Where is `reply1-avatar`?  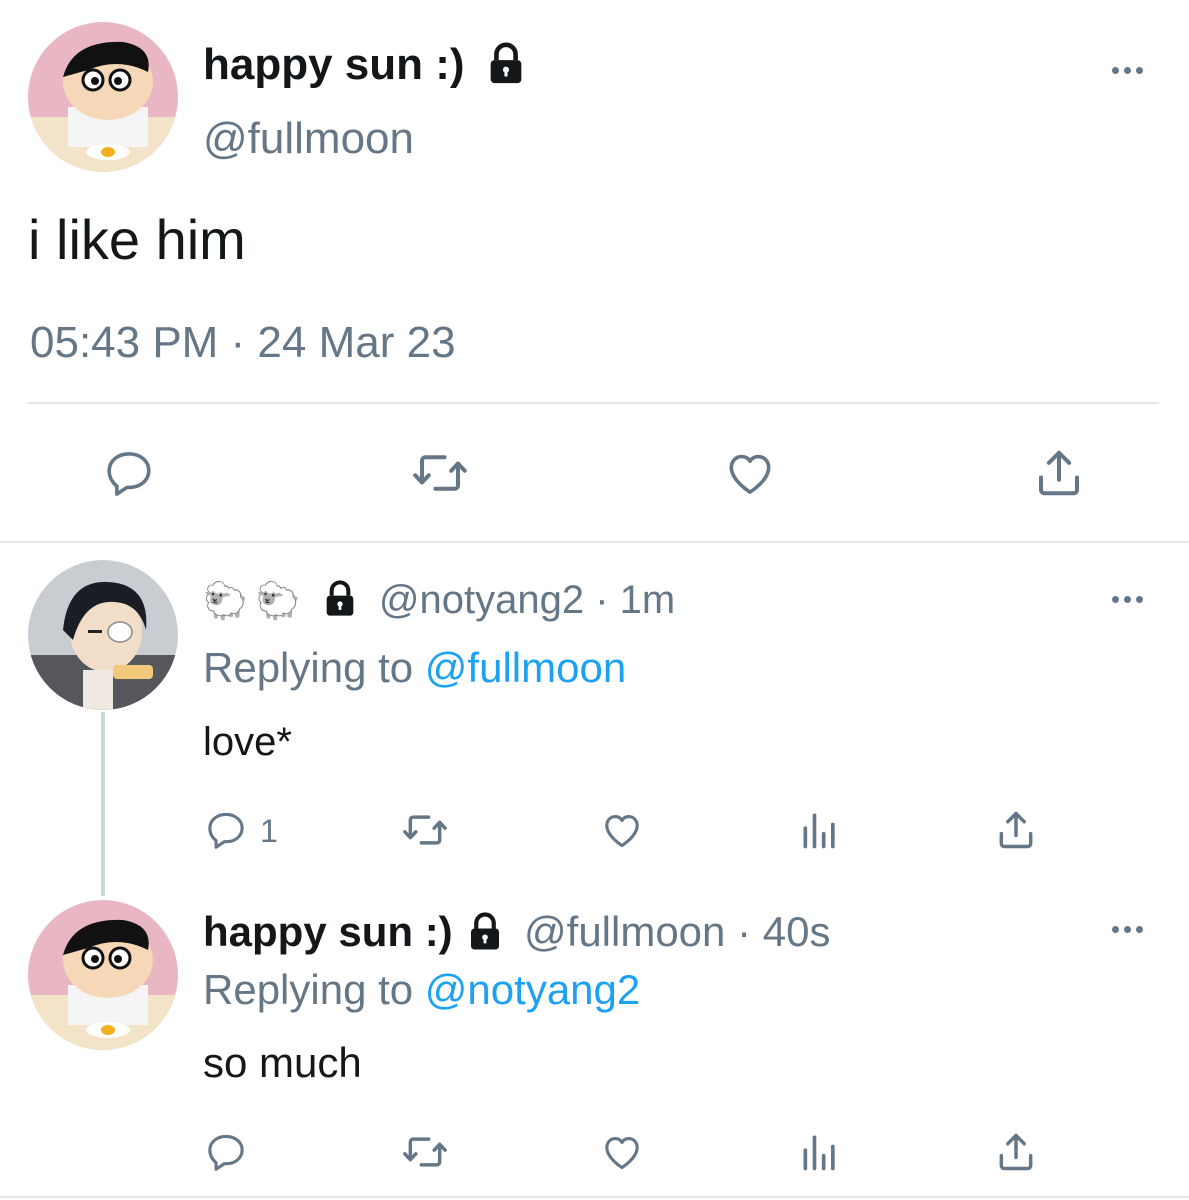 reply1-avatar is located at coordinates (103, 635).